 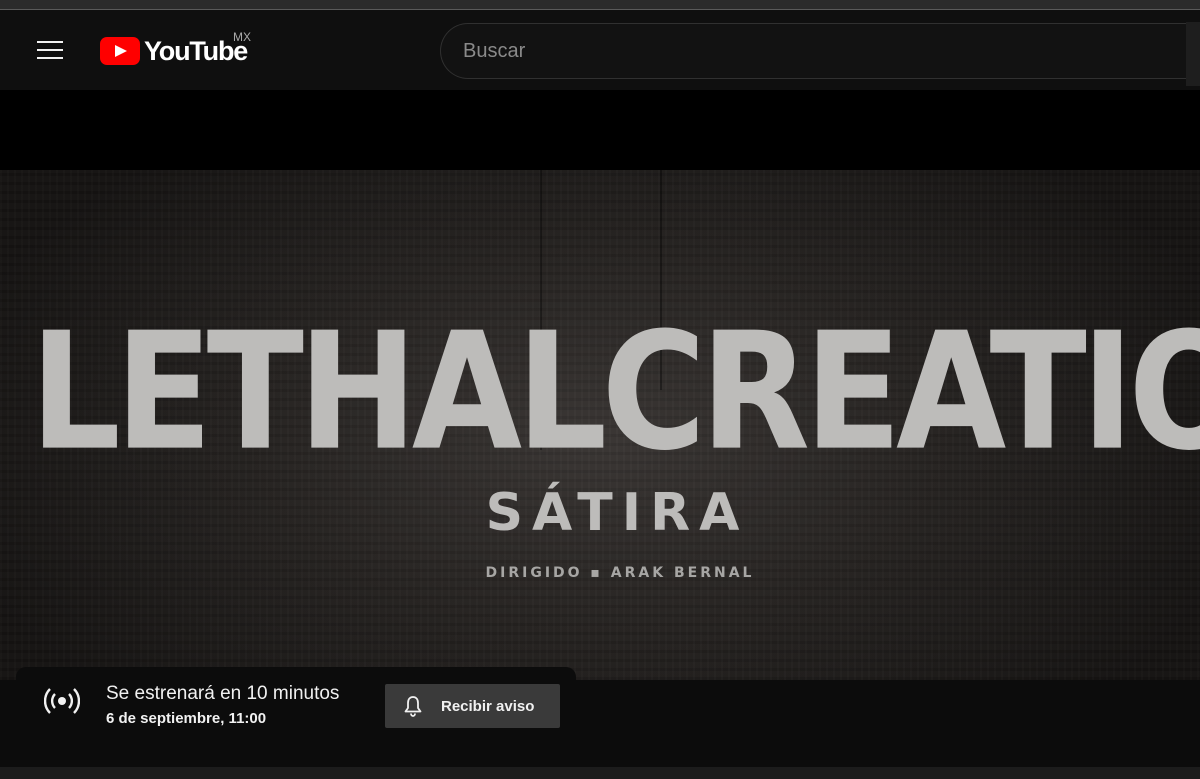 I want to click on bell-icon, so click(x=413, y=706).